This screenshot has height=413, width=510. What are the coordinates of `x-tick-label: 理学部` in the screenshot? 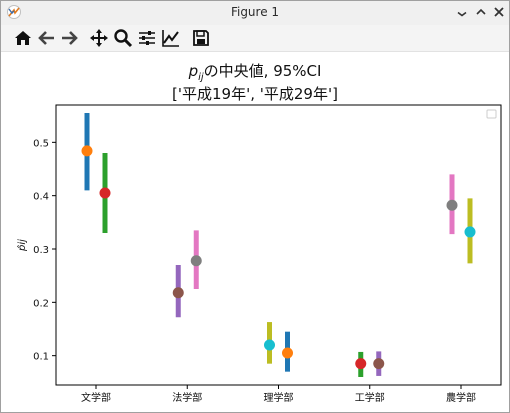 It's located at (279, 397).